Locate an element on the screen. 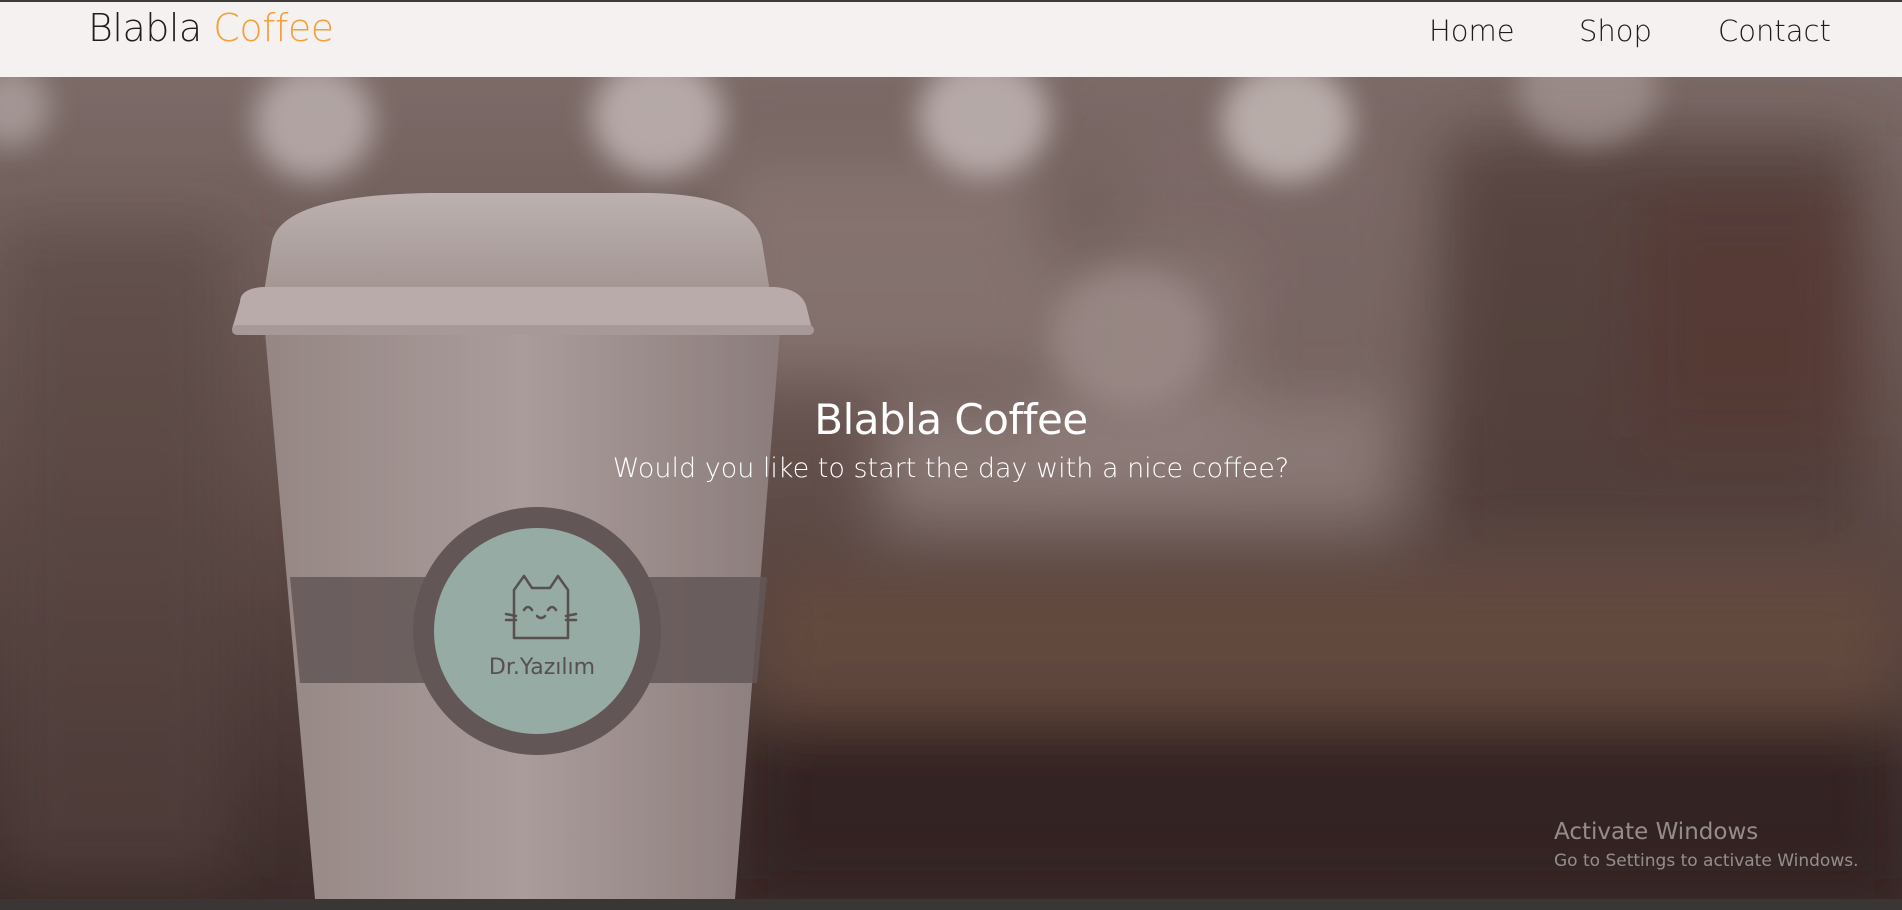 Image resolution: width=1902 pixels, height=910 pixels. navbar: Blabla Coffee Home Shop Contact is located at coordinates (951, 39).